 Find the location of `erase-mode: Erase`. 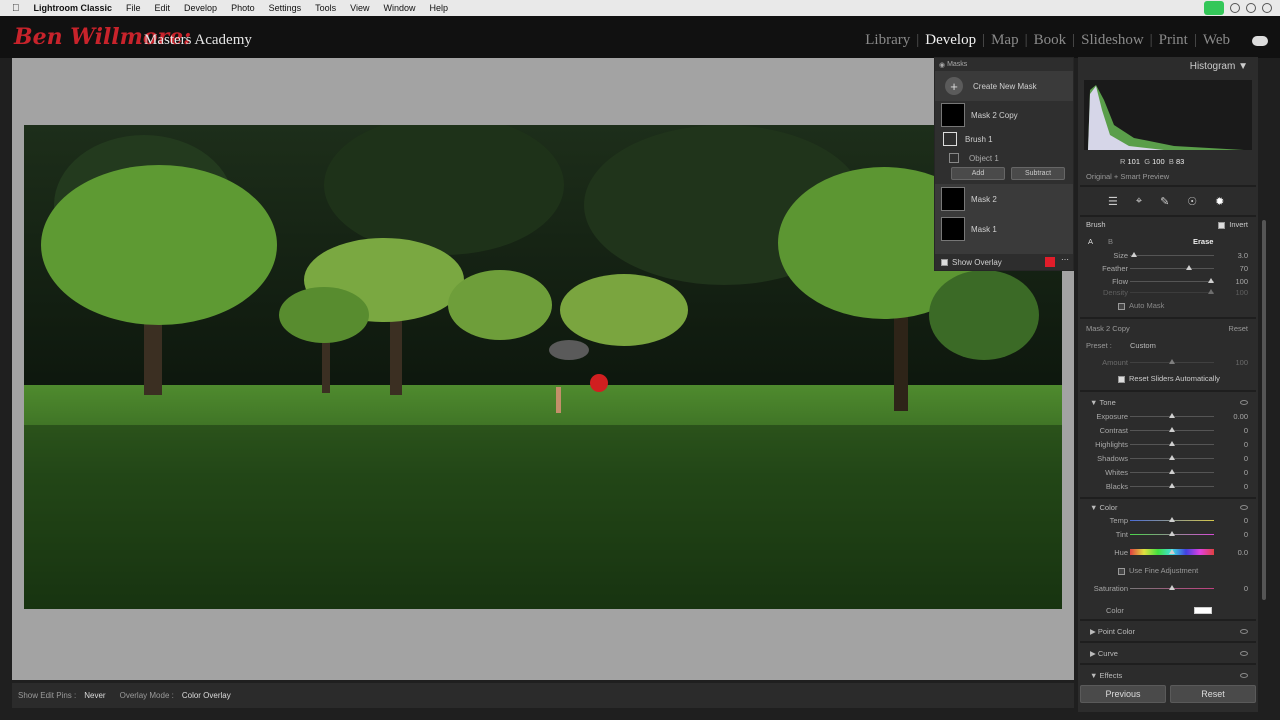

erase-mode: Erase is located at coordinates (1203, 241).